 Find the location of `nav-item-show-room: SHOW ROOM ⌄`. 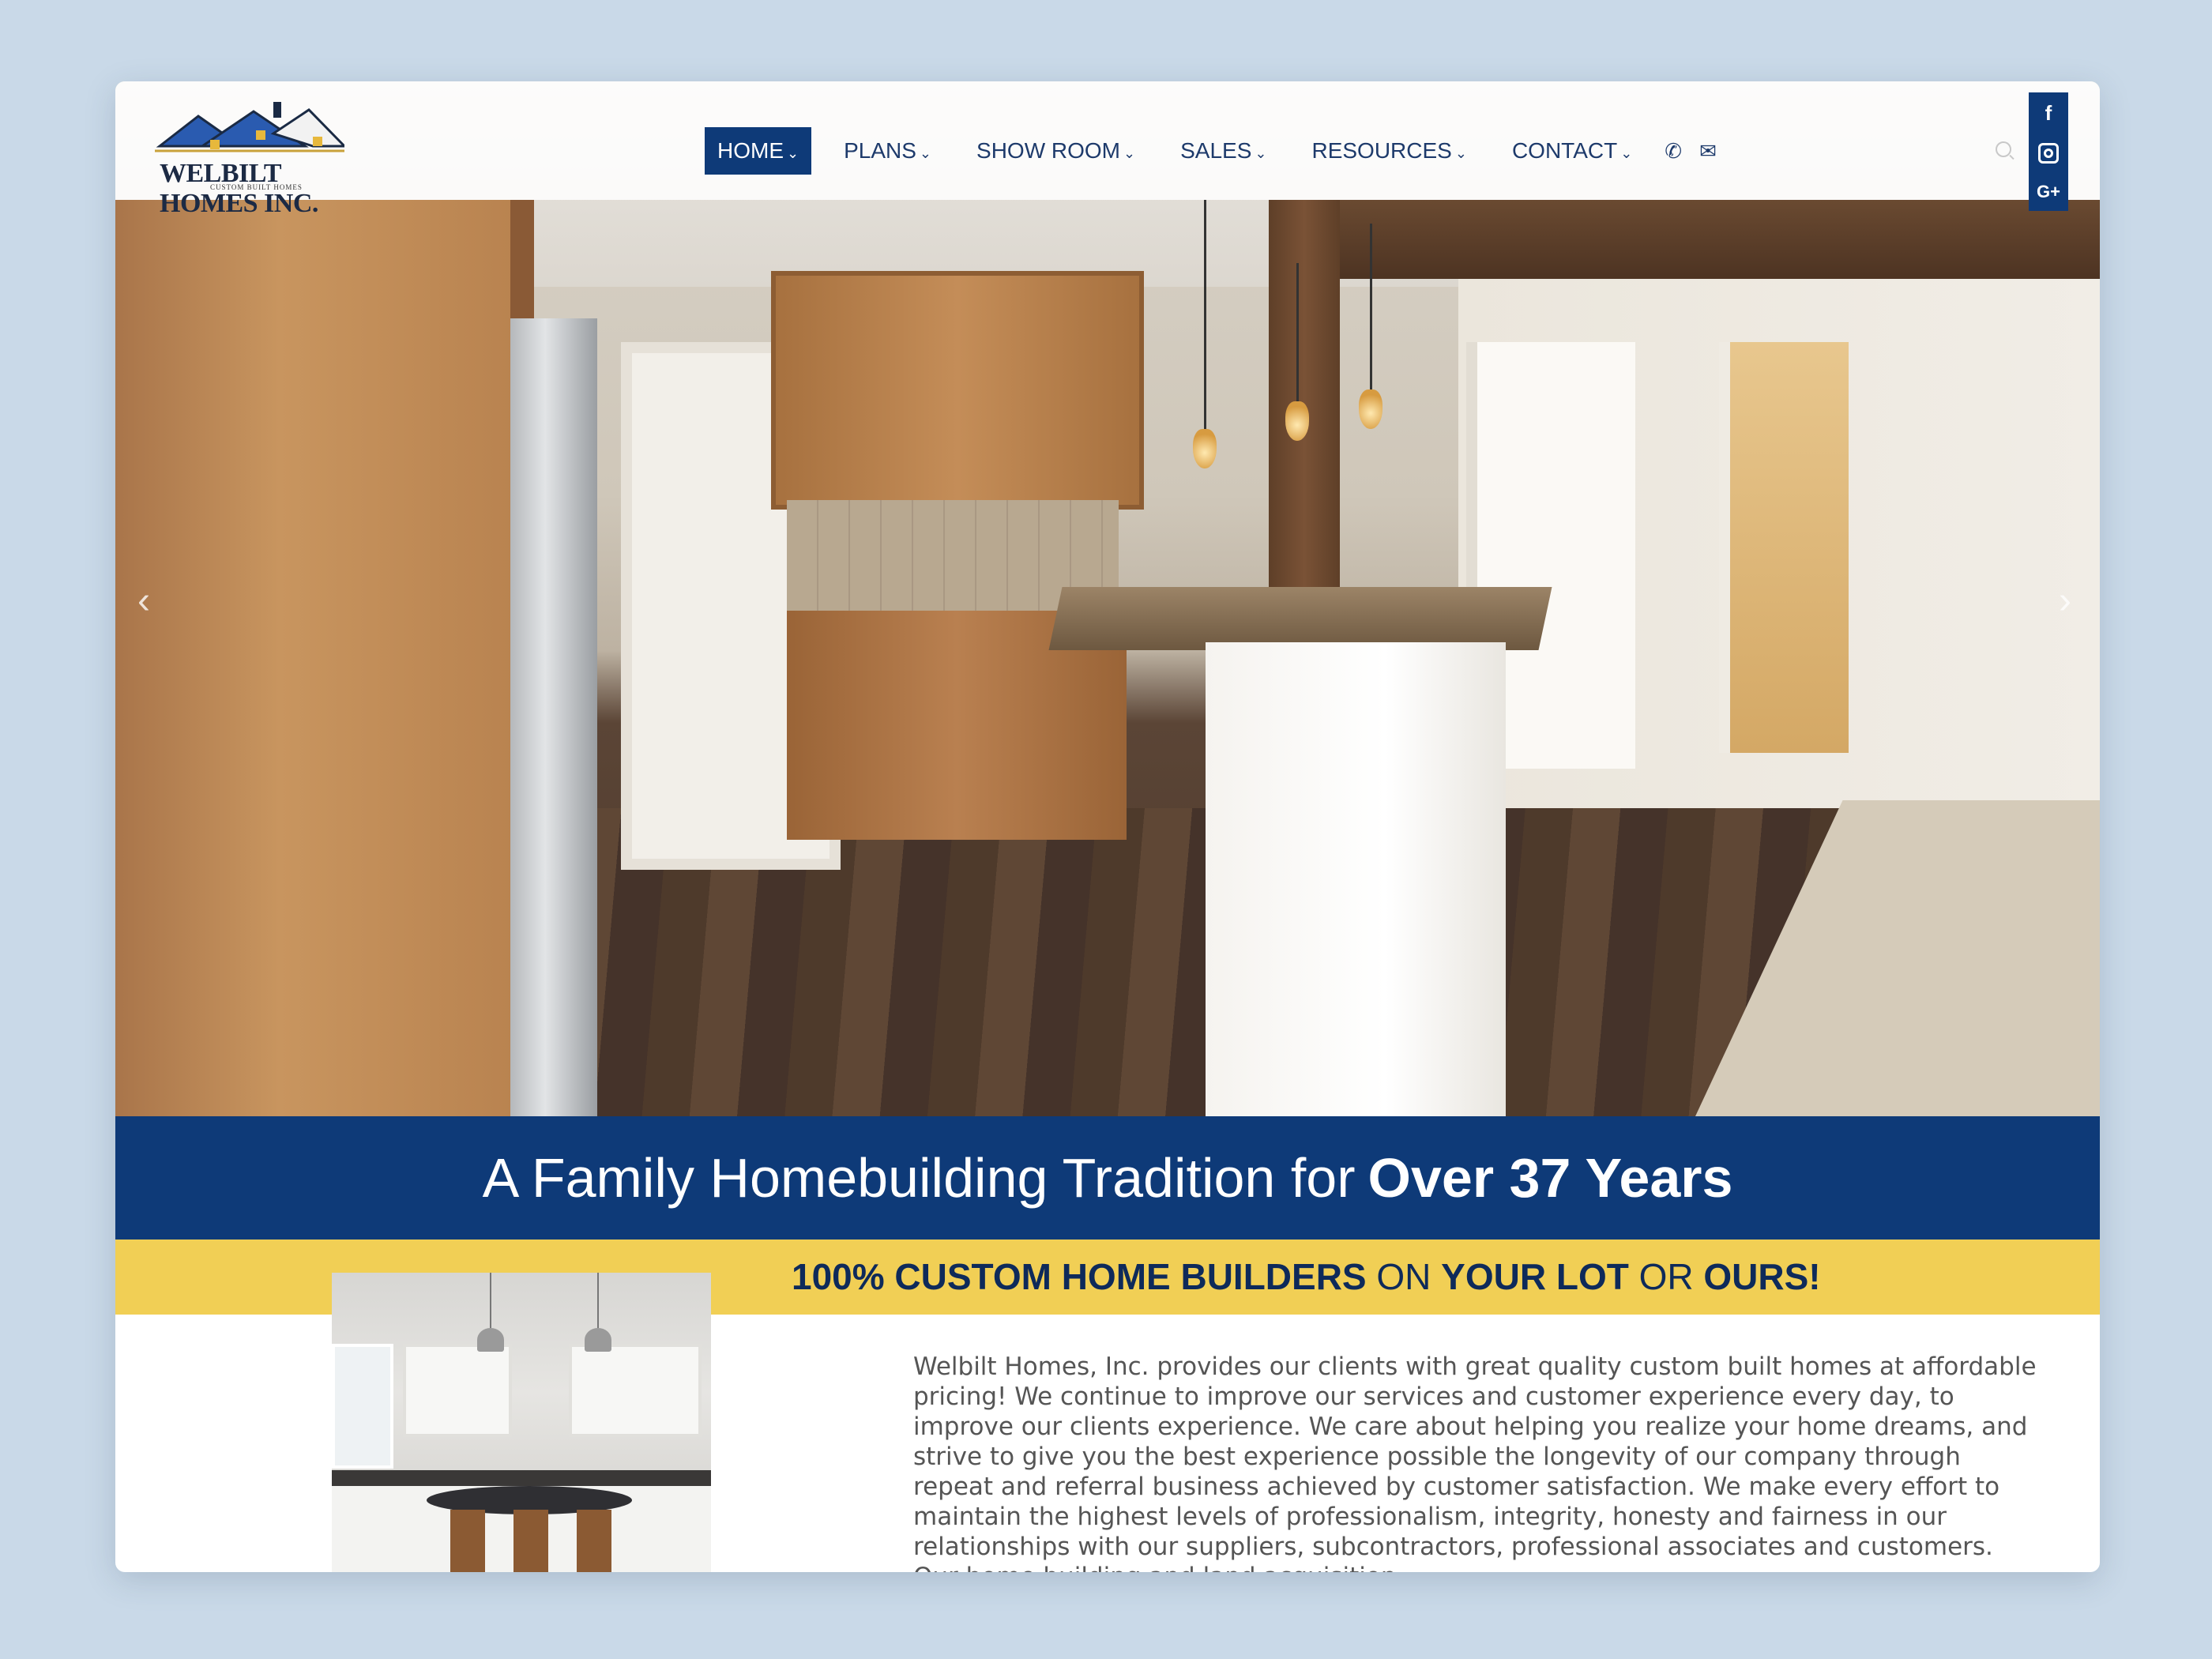

nav-item-show-room: SHOW ROOM ⌄ is located at coordinates (1056, 151).